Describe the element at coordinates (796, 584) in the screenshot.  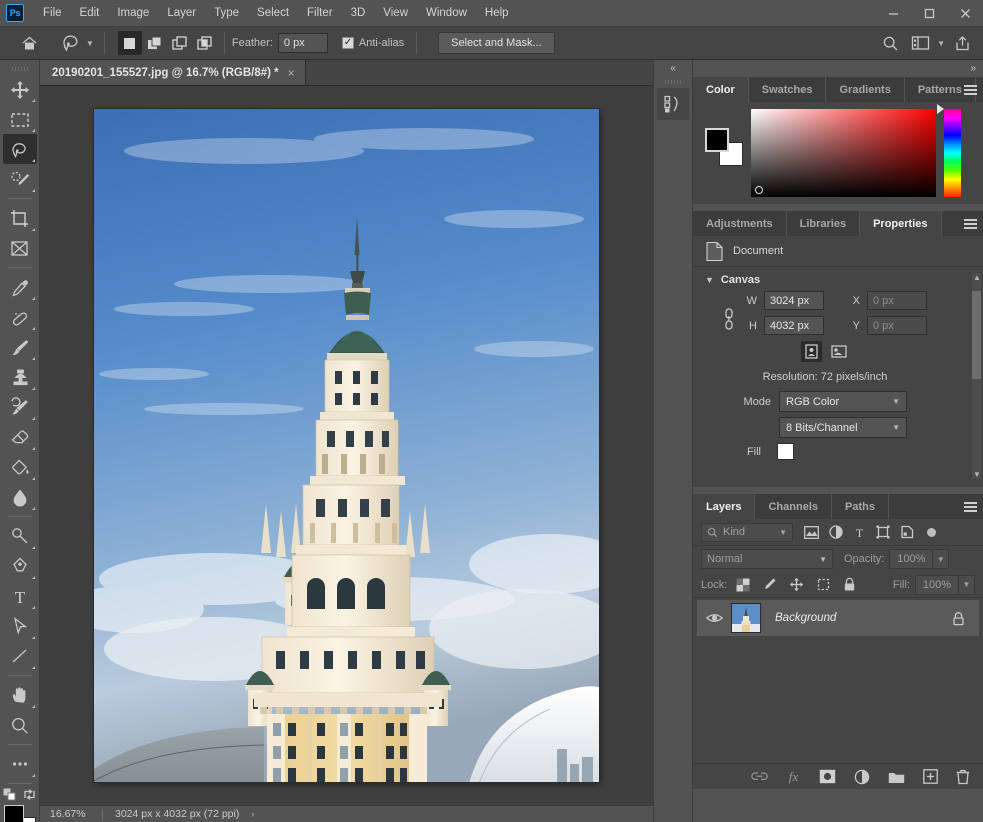
I see `lock-position-icon` at that location.